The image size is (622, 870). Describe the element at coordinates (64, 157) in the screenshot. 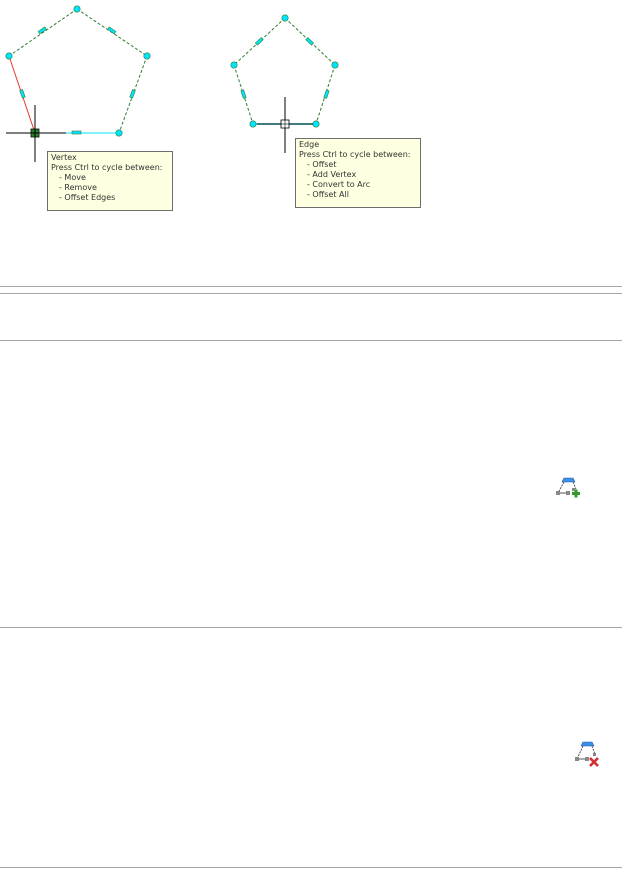

I see `vertex-tooltip-title: Vertex` at that location.